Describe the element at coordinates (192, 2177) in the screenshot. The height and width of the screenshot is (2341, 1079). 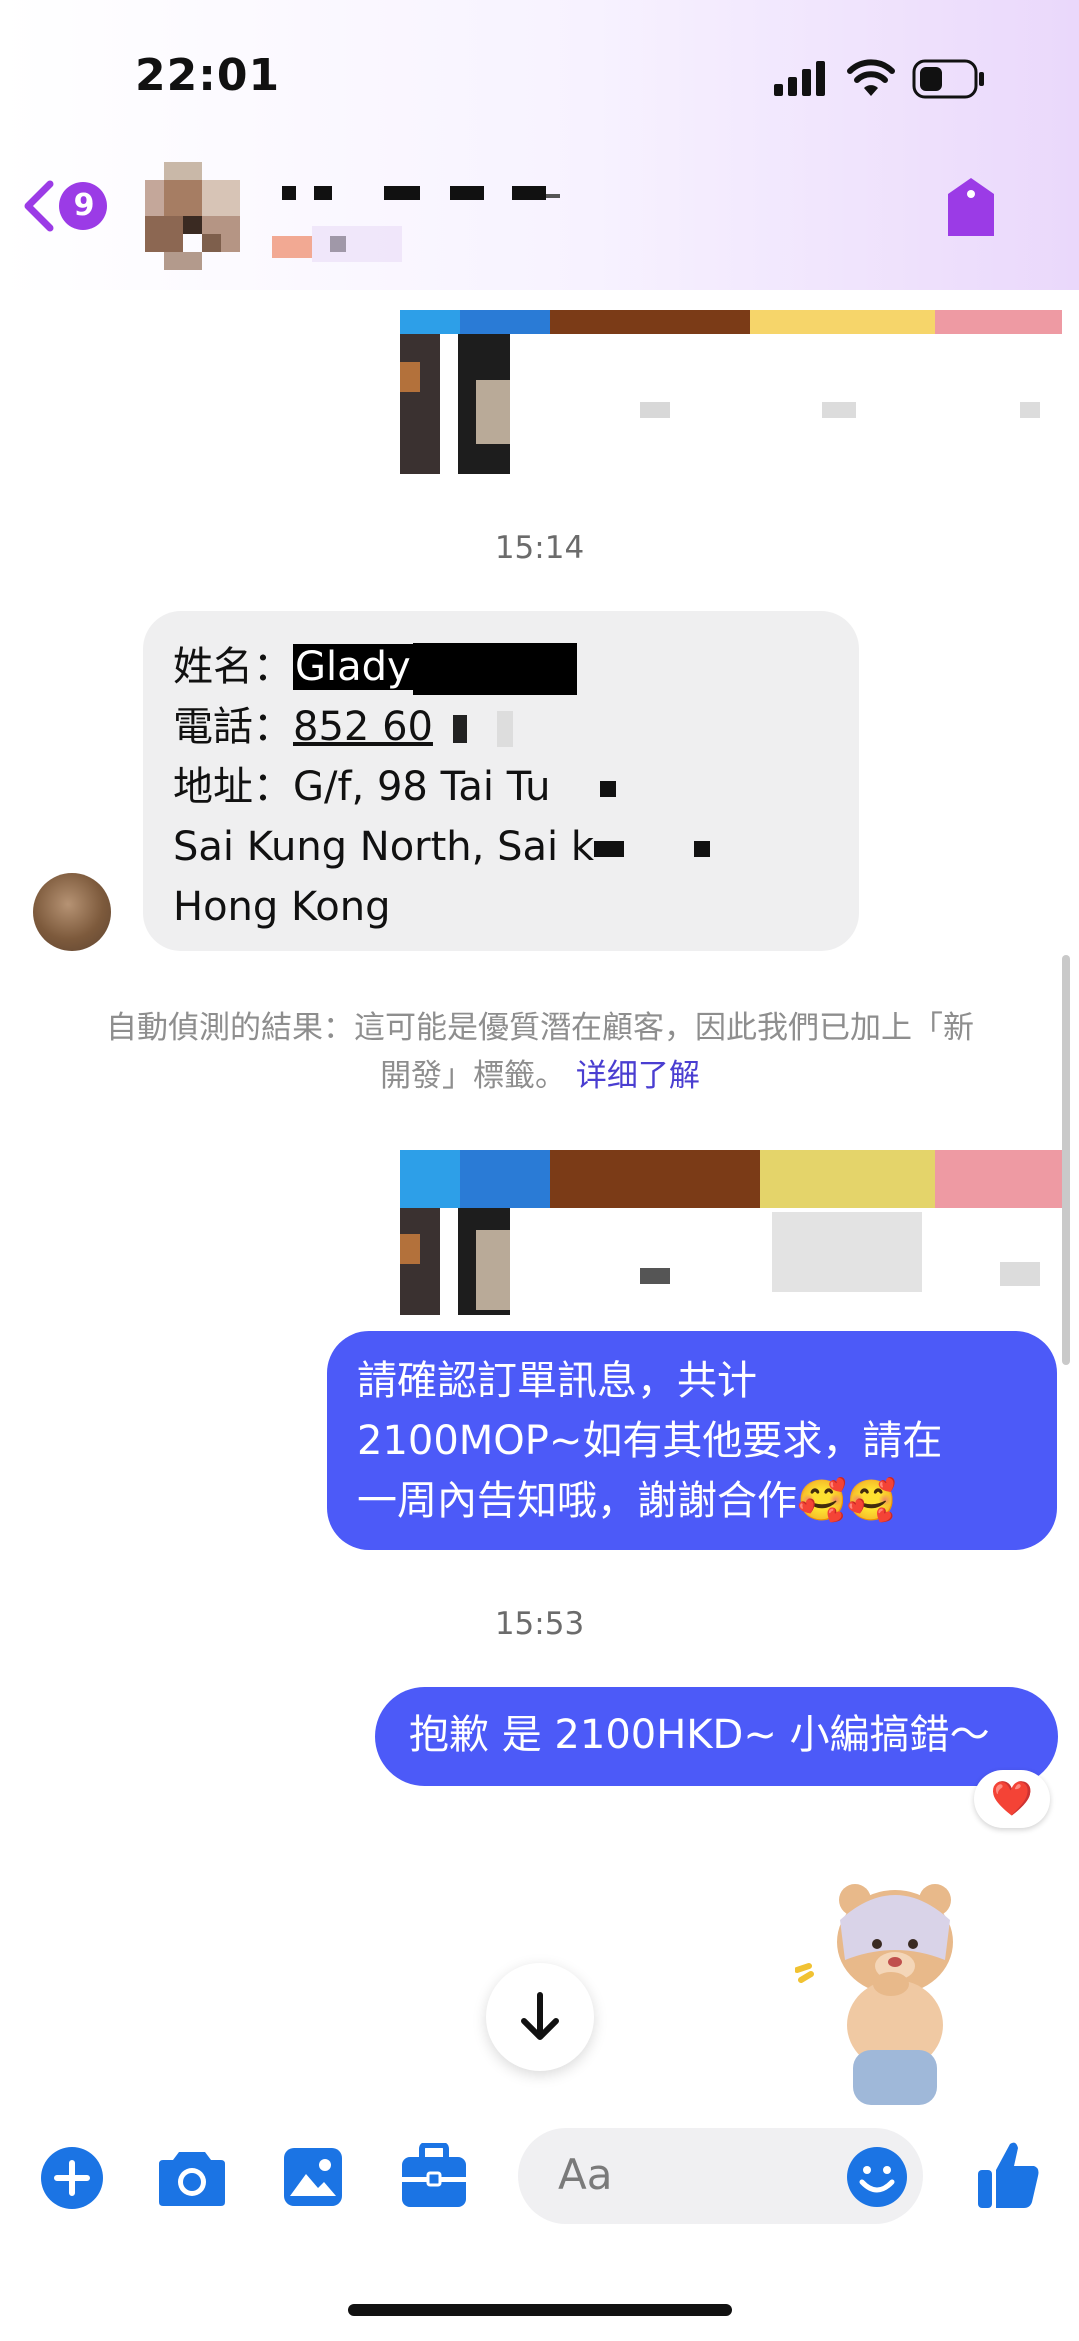
I see `camera-icon` at that location.